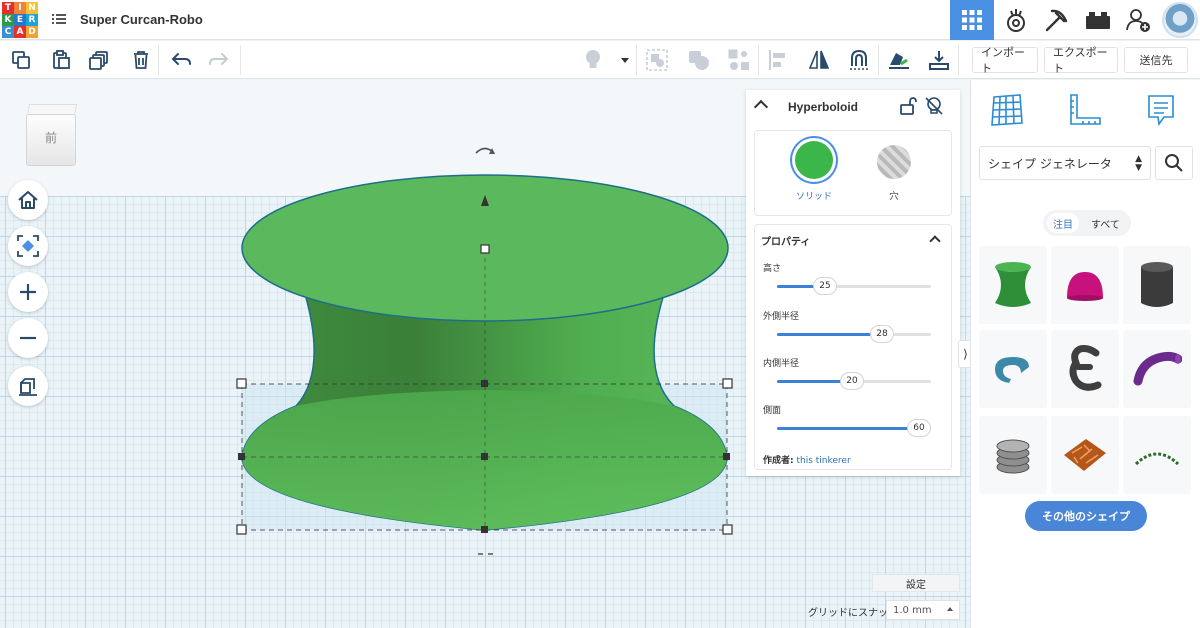 The image size is (1200, 628). I want to click on workplane-magnet-icon, so click(859, 60).